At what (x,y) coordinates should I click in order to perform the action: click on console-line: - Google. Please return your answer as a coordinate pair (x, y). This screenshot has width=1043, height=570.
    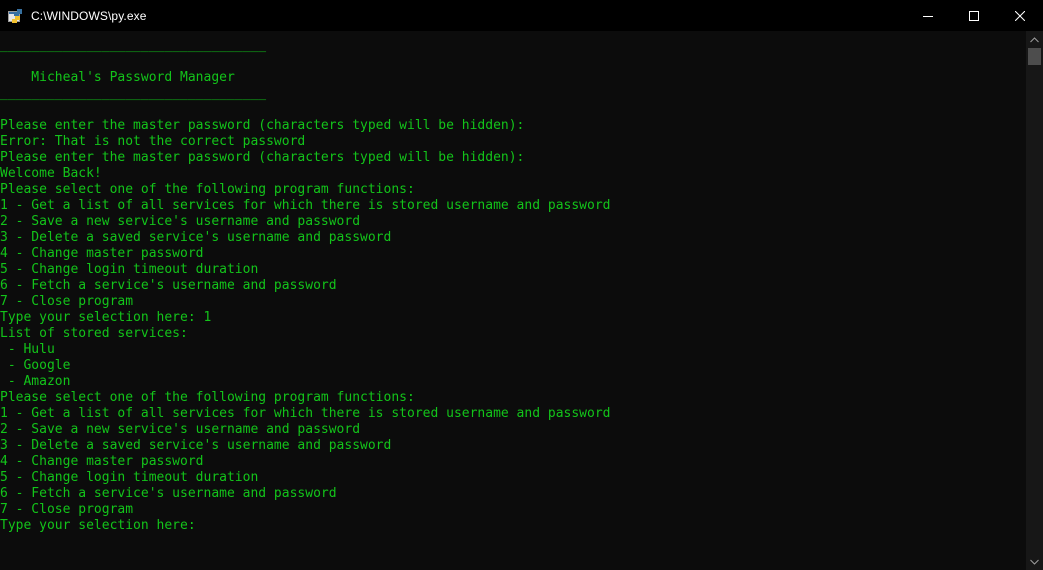
    Looking at the image, I should click on (35, 365).